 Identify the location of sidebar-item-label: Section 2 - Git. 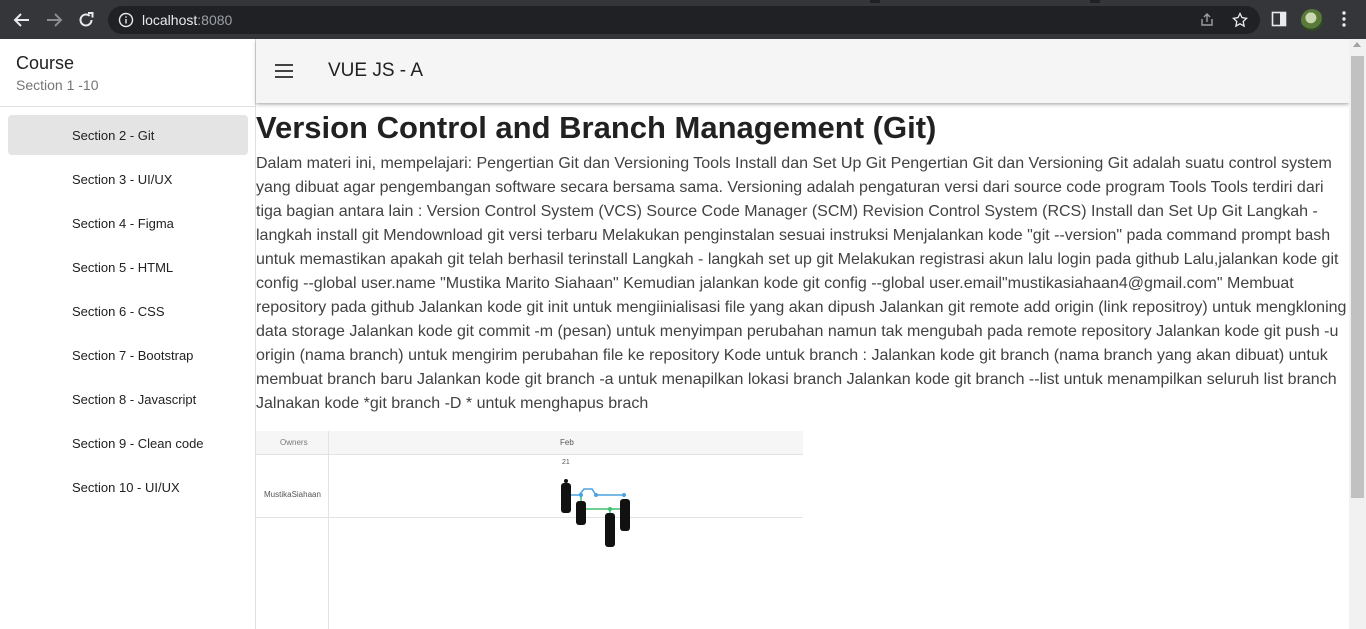
(113, 135).